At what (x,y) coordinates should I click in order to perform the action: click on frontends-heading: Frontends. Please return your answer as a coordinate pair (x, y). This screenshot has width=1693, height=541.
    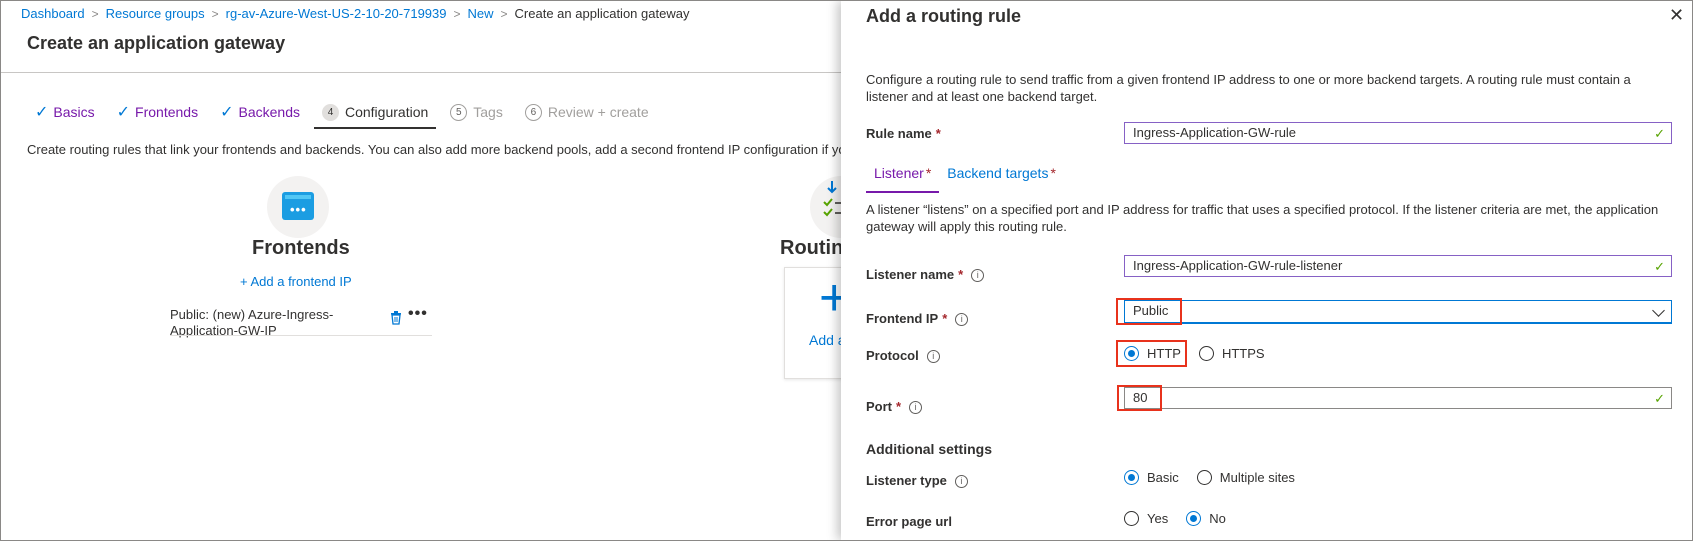
    Looking at the image, I should click on (301, 248).